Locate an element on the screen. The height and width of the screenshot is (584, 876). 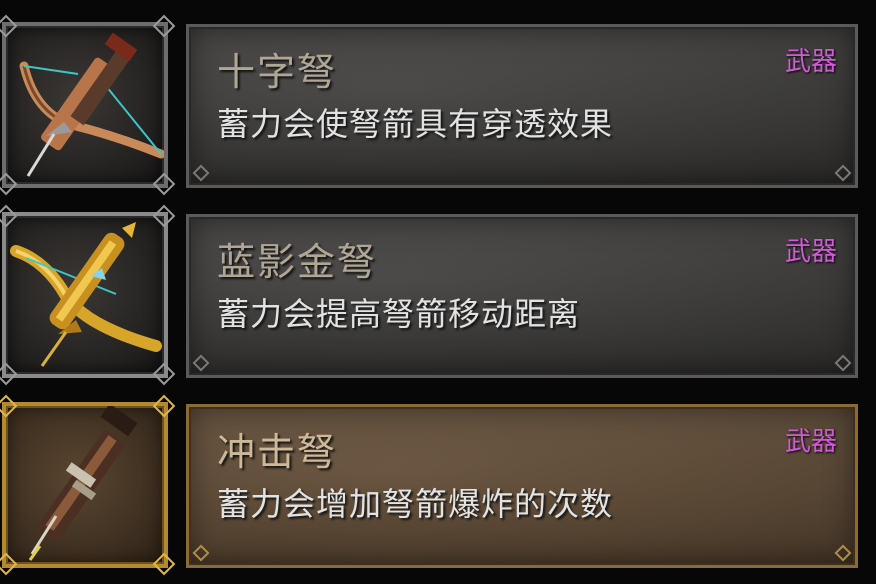
item-description: 蓄力会提高弩箭移动距离 is located at coordinates (399, 314).